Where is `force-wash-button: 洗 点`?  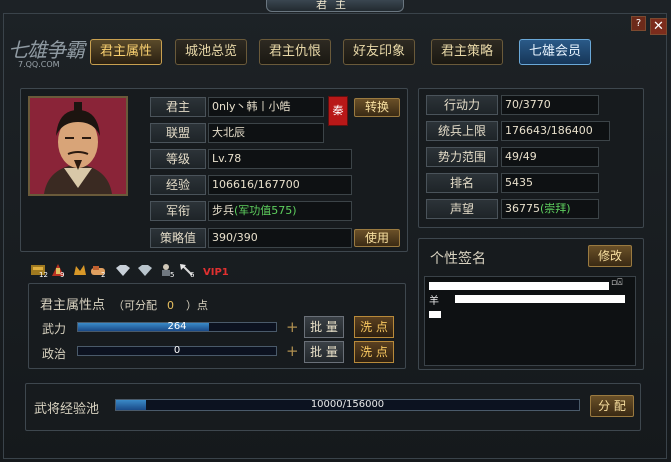 force-wash-button: 洗 点 is located at coordinates (374, 327).